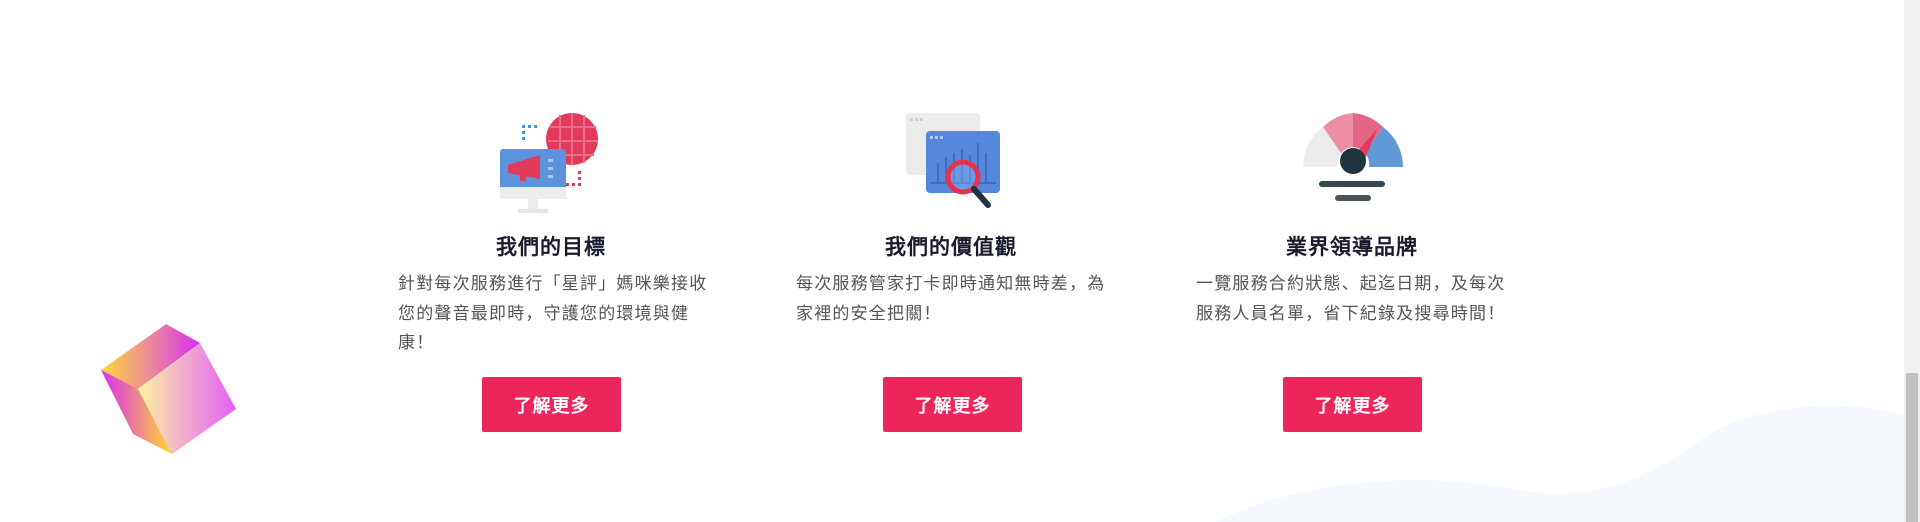  I want to click on feature-title: 我們的目標, so click(551, 247).